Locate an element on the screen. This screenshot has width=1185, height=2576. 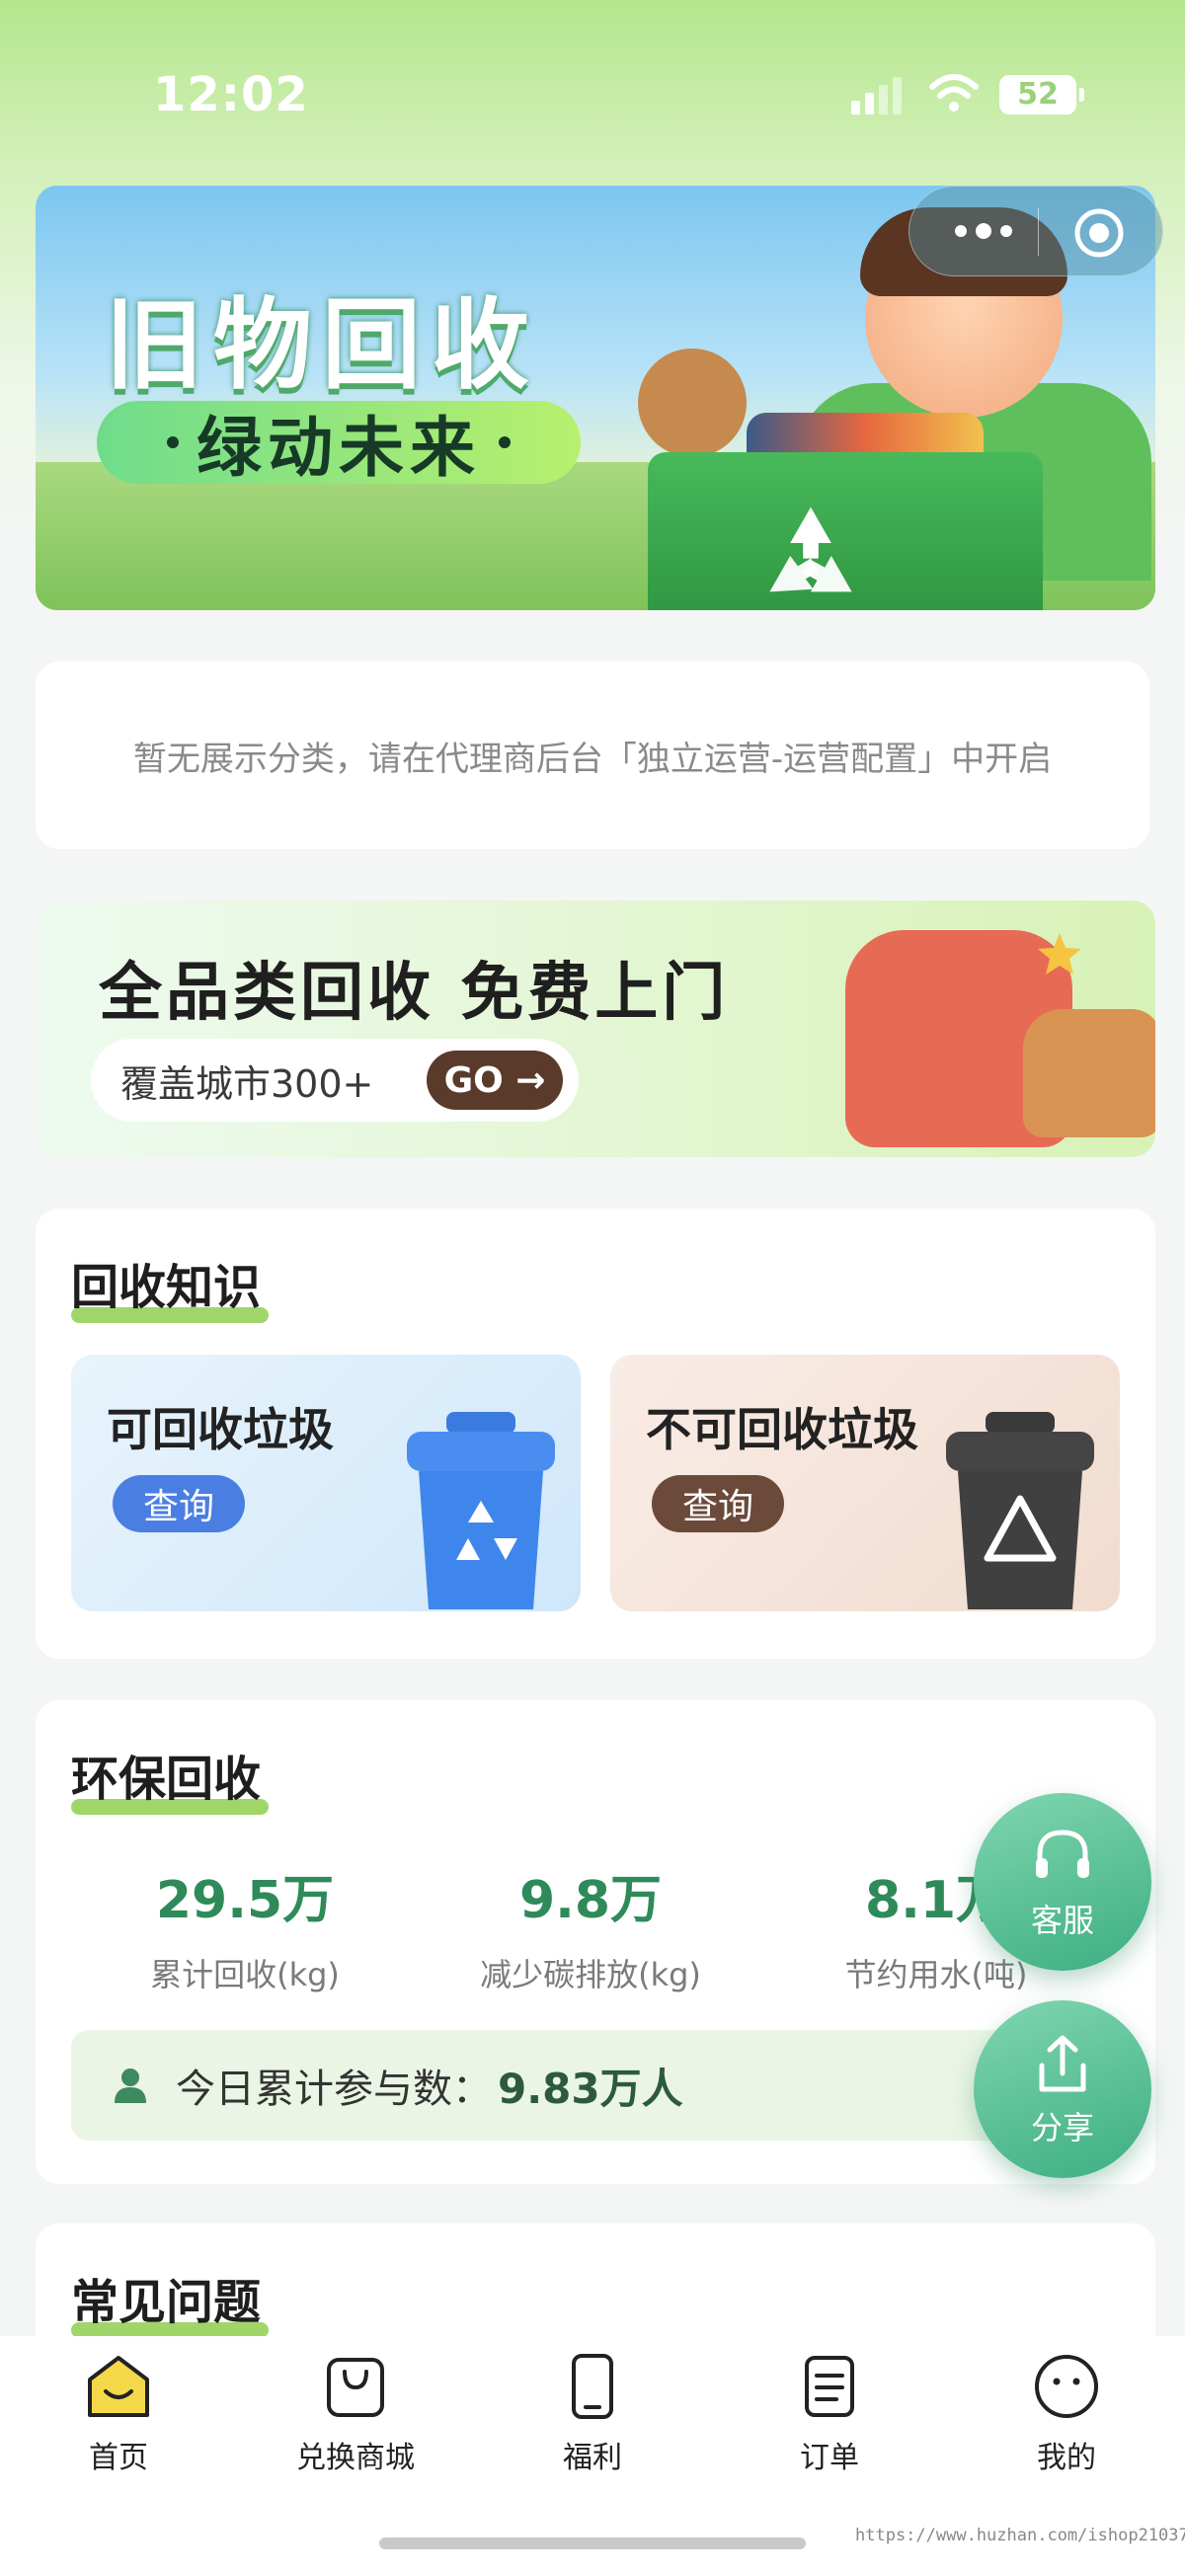
go-button: GO → is located at coordinates (495, 1080).